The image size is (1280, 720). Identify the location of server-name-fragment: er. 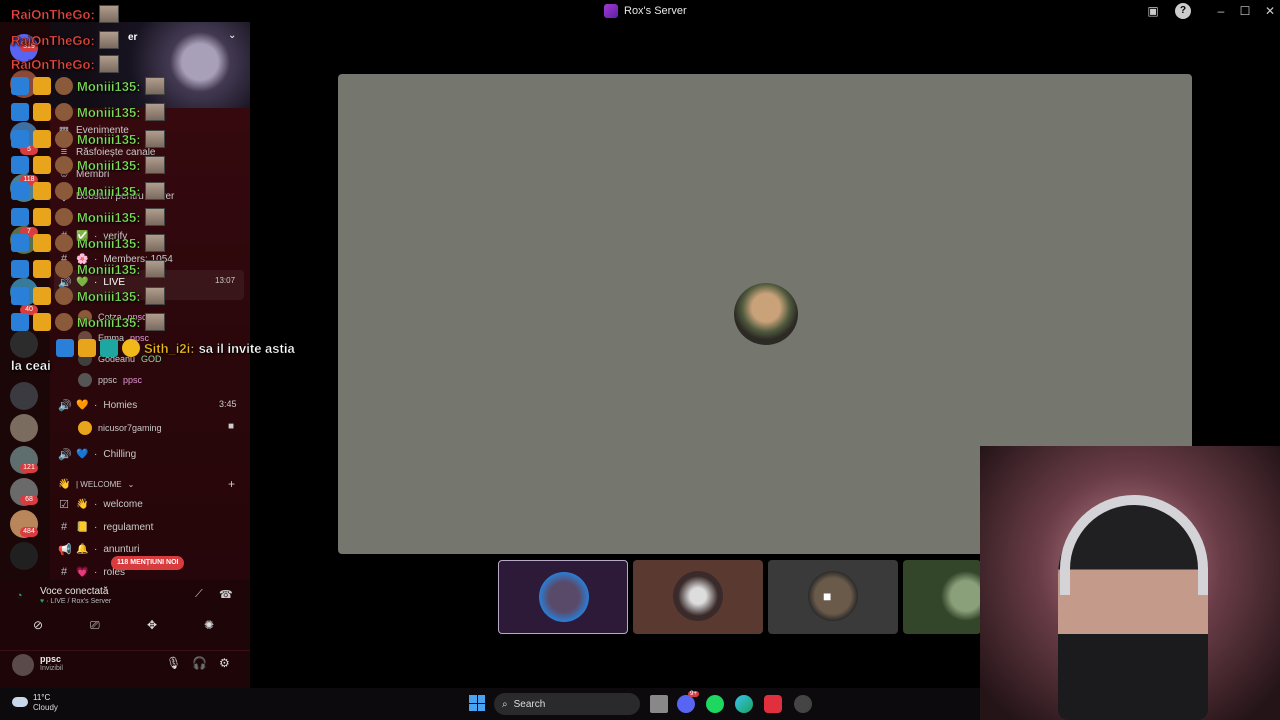
(133, 37).